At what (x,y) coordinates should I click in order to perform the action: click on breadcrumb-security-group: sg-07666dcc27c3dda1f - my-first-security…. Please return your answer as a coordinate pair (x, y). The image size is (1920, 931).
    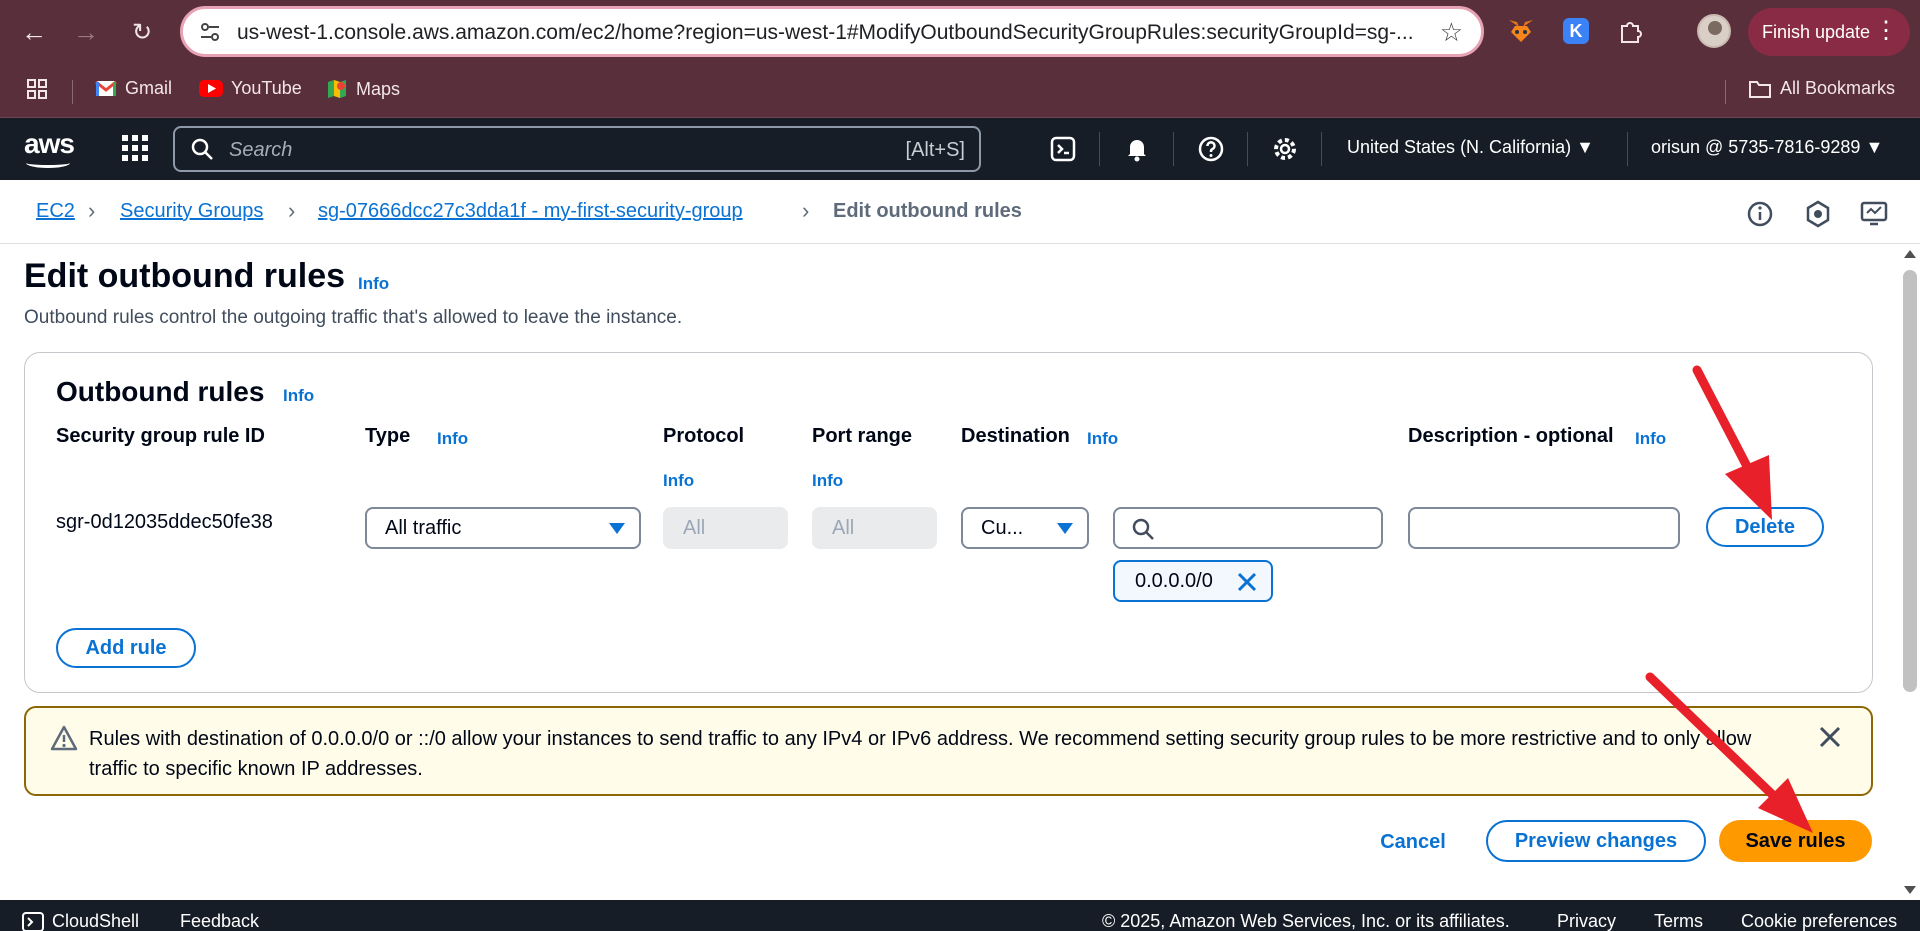
    Looking at the image, I should click on (530, 211).